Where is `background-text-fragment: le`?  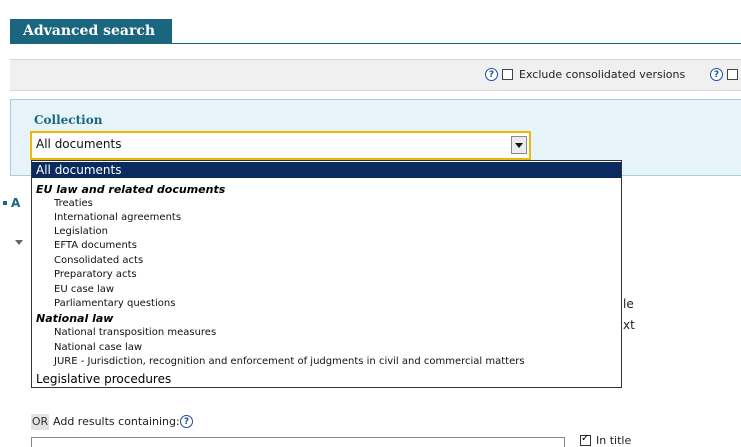 background-text-fragment: le is located at coordinates (628, 304).